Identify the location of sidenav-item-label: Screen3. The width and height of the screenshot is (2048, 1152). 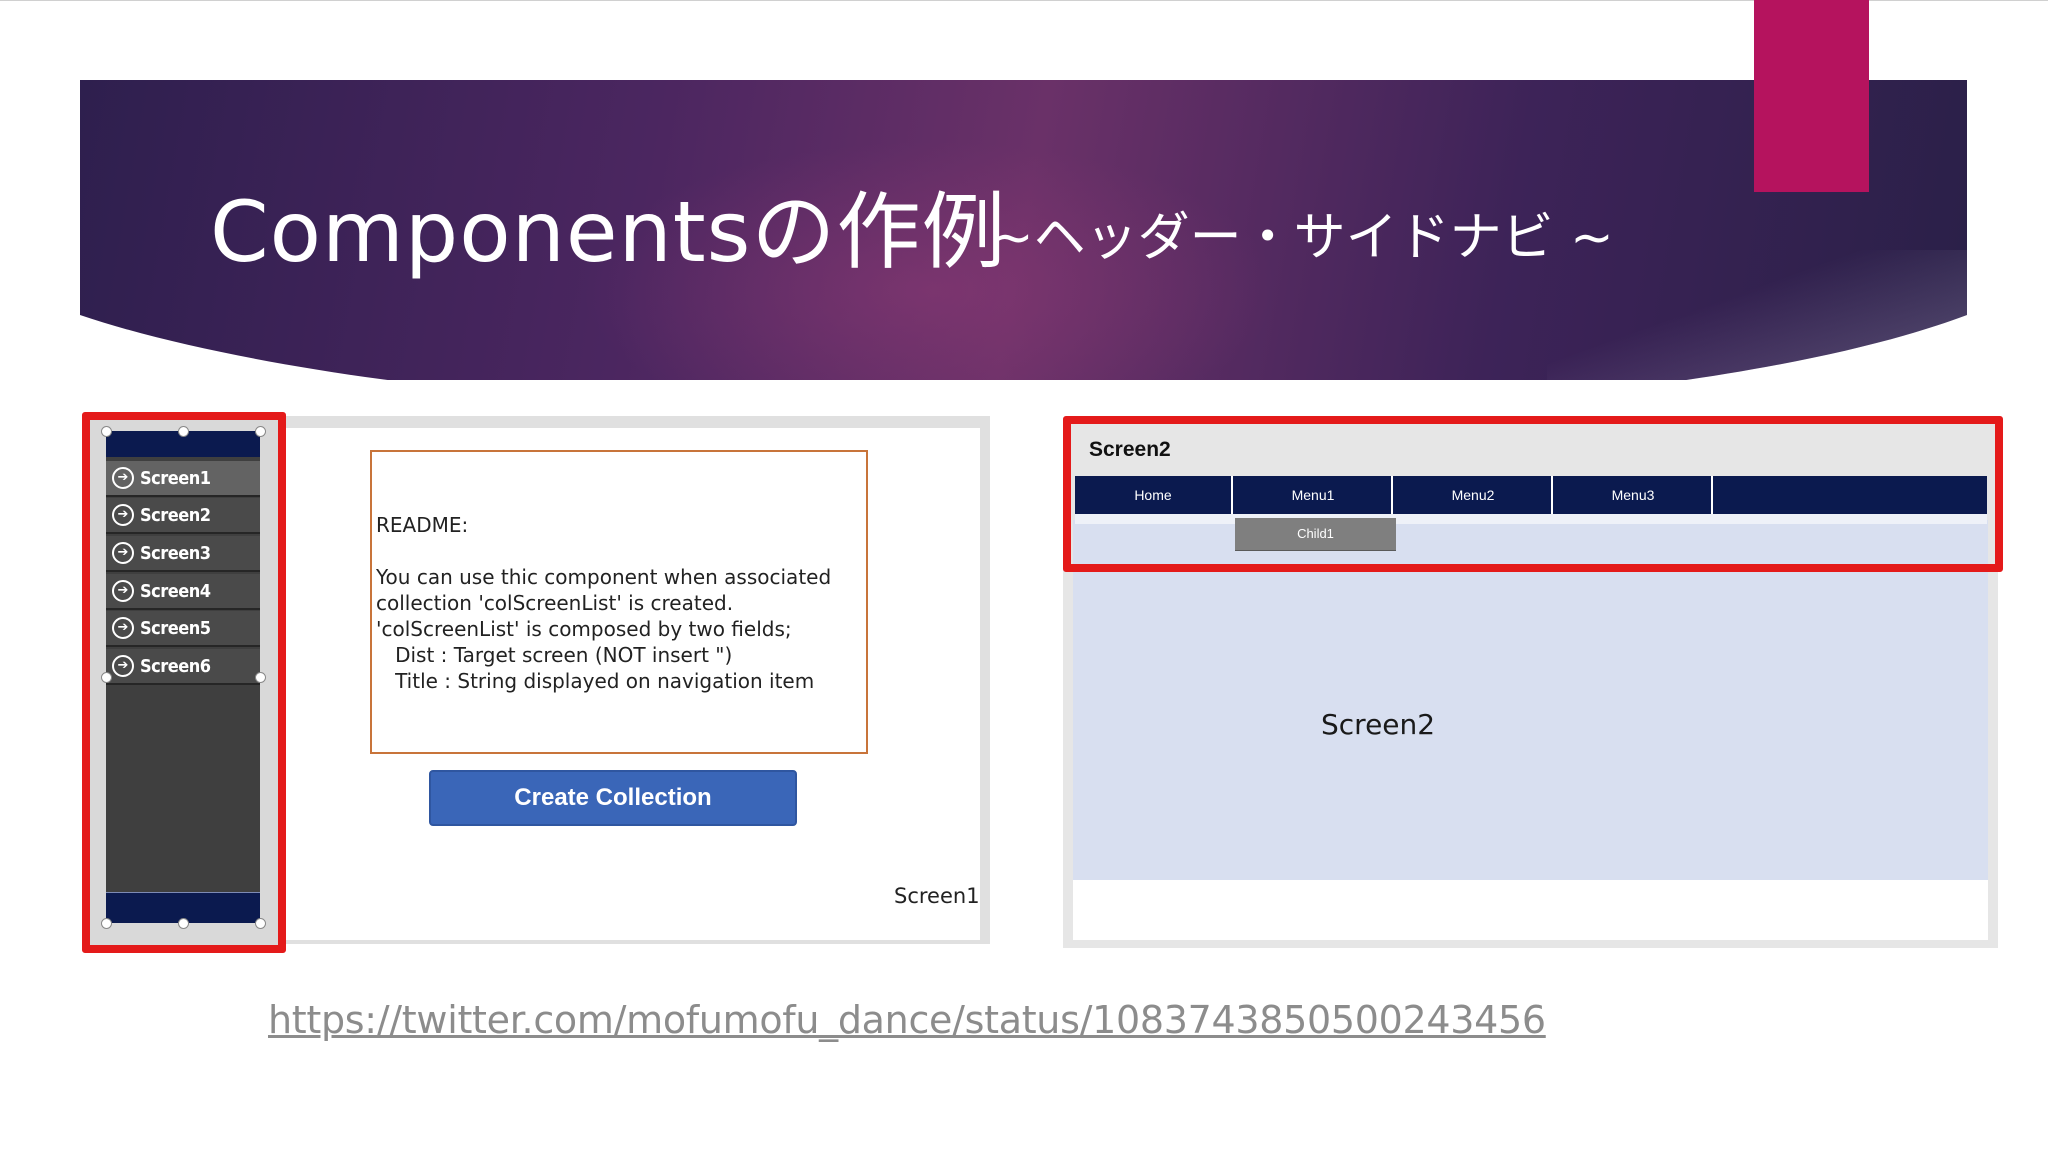
(175, 553).